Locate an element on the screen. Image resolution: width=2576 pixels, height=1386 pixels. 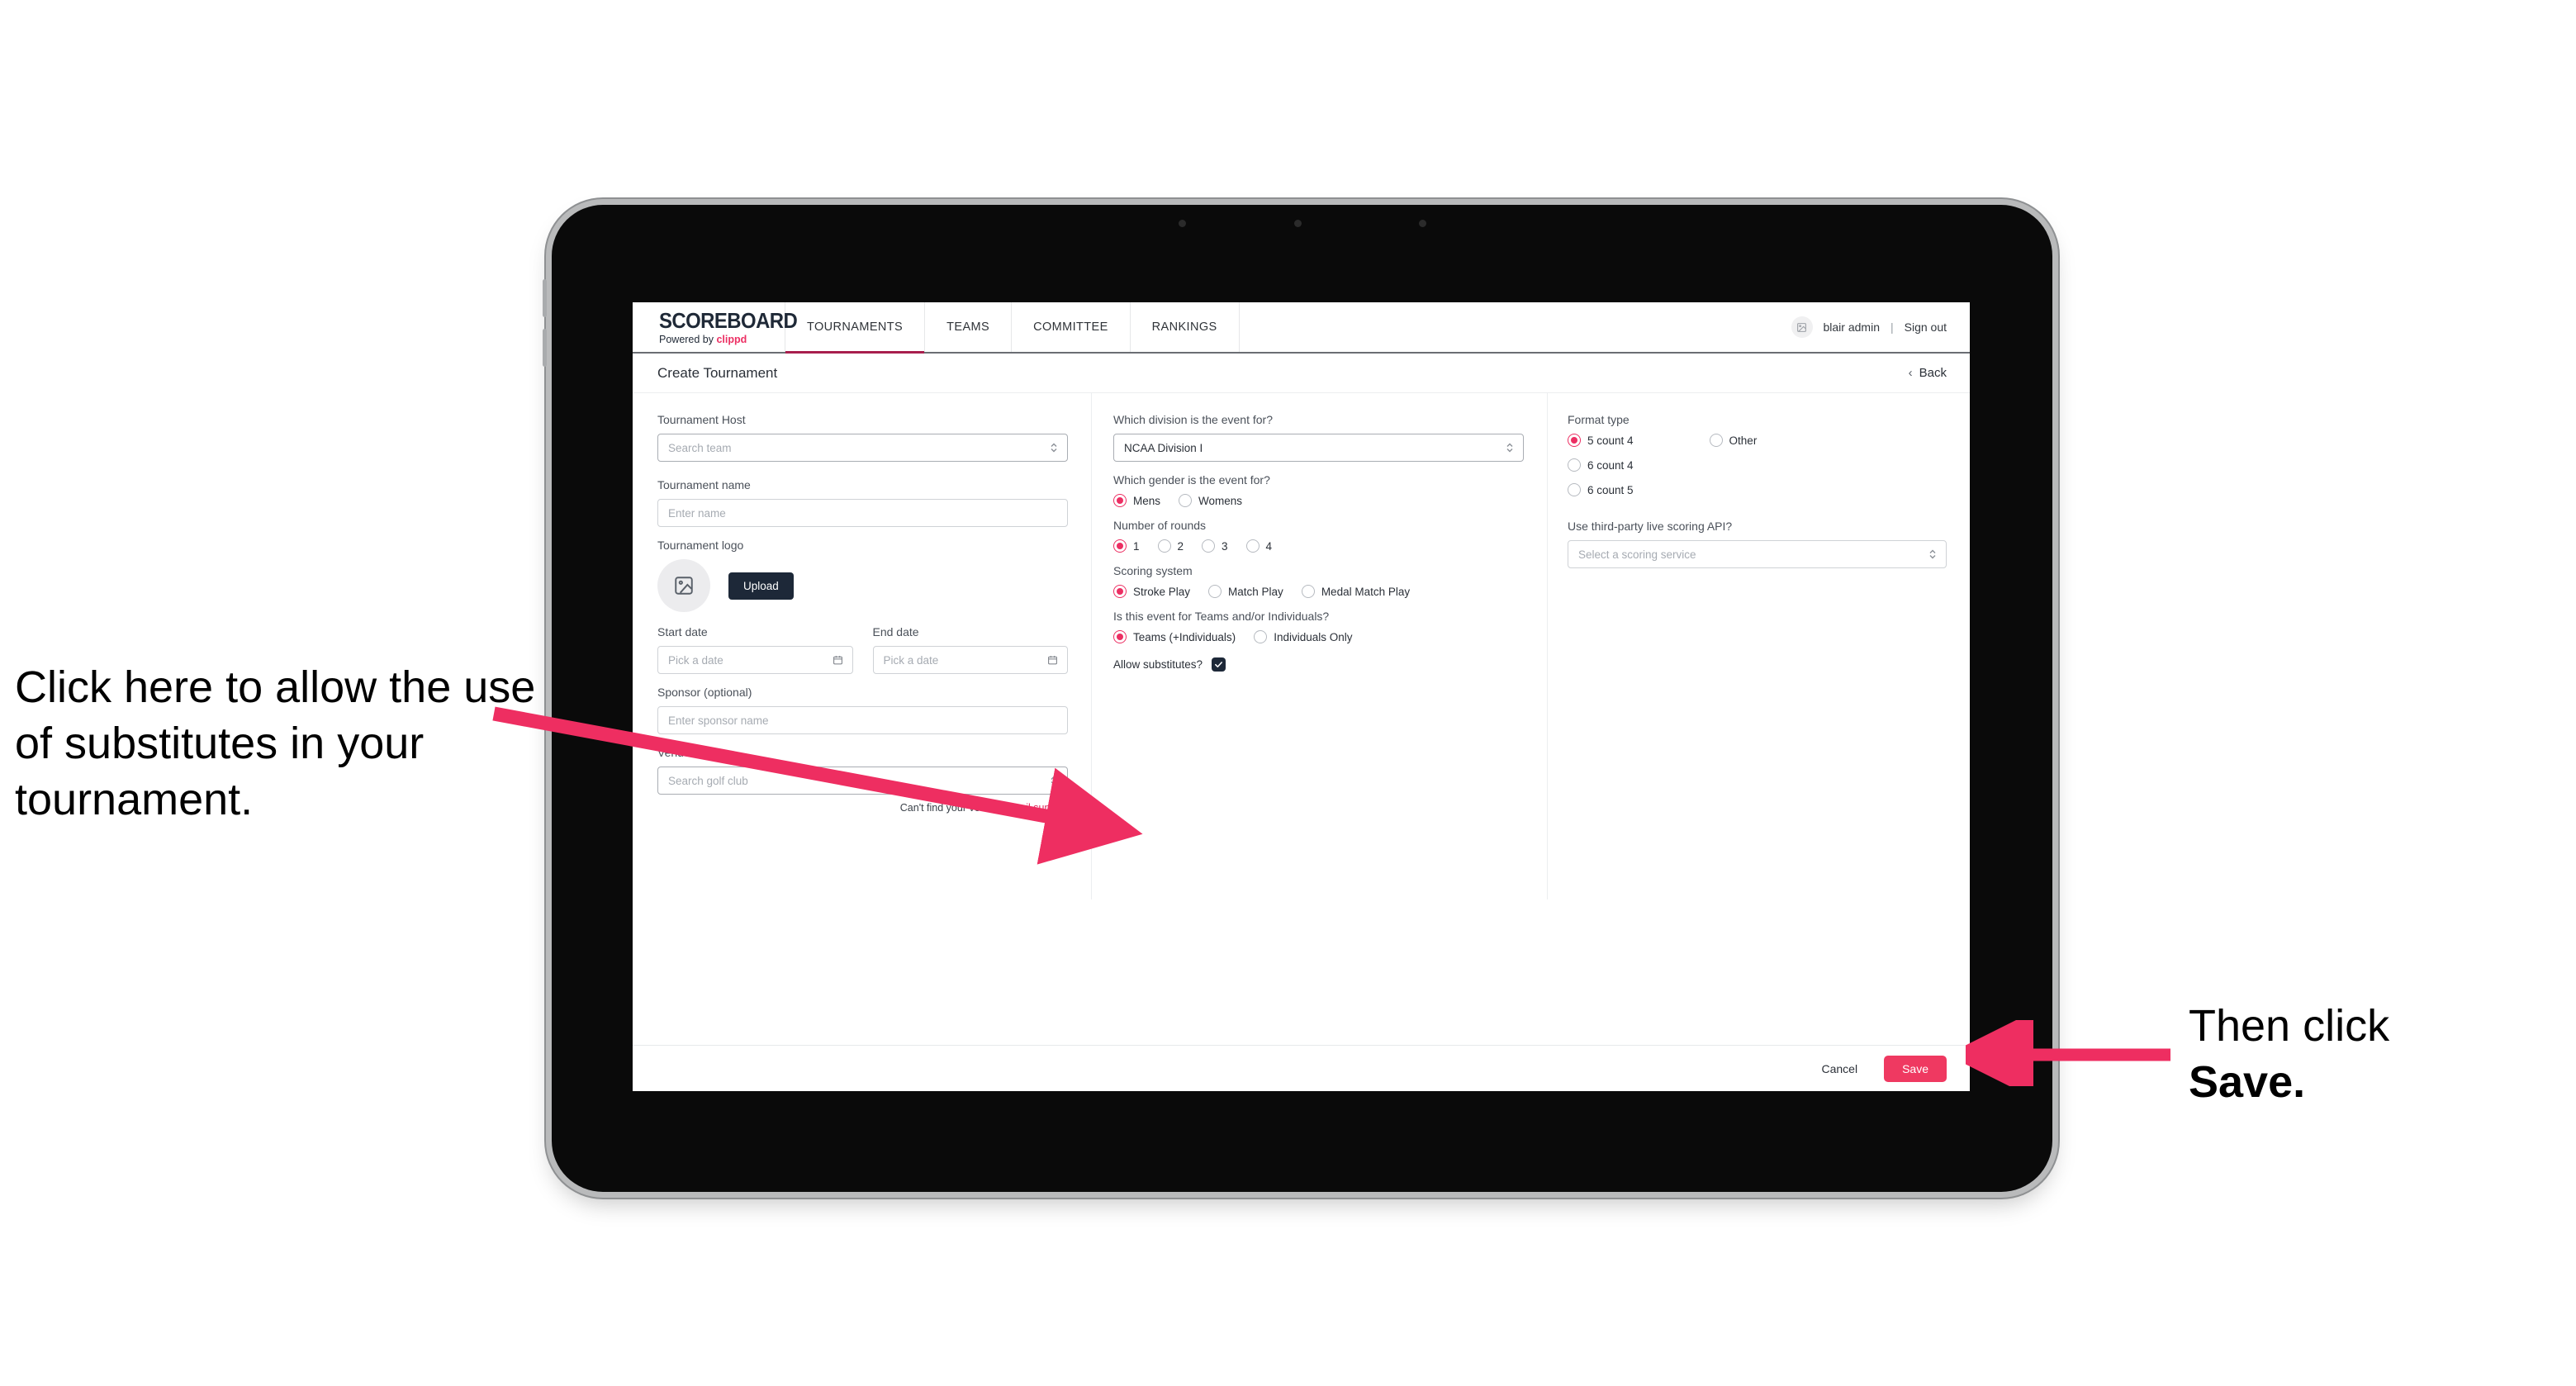
allow-substitutes-checkbox is located at coordinates (1219, 664).